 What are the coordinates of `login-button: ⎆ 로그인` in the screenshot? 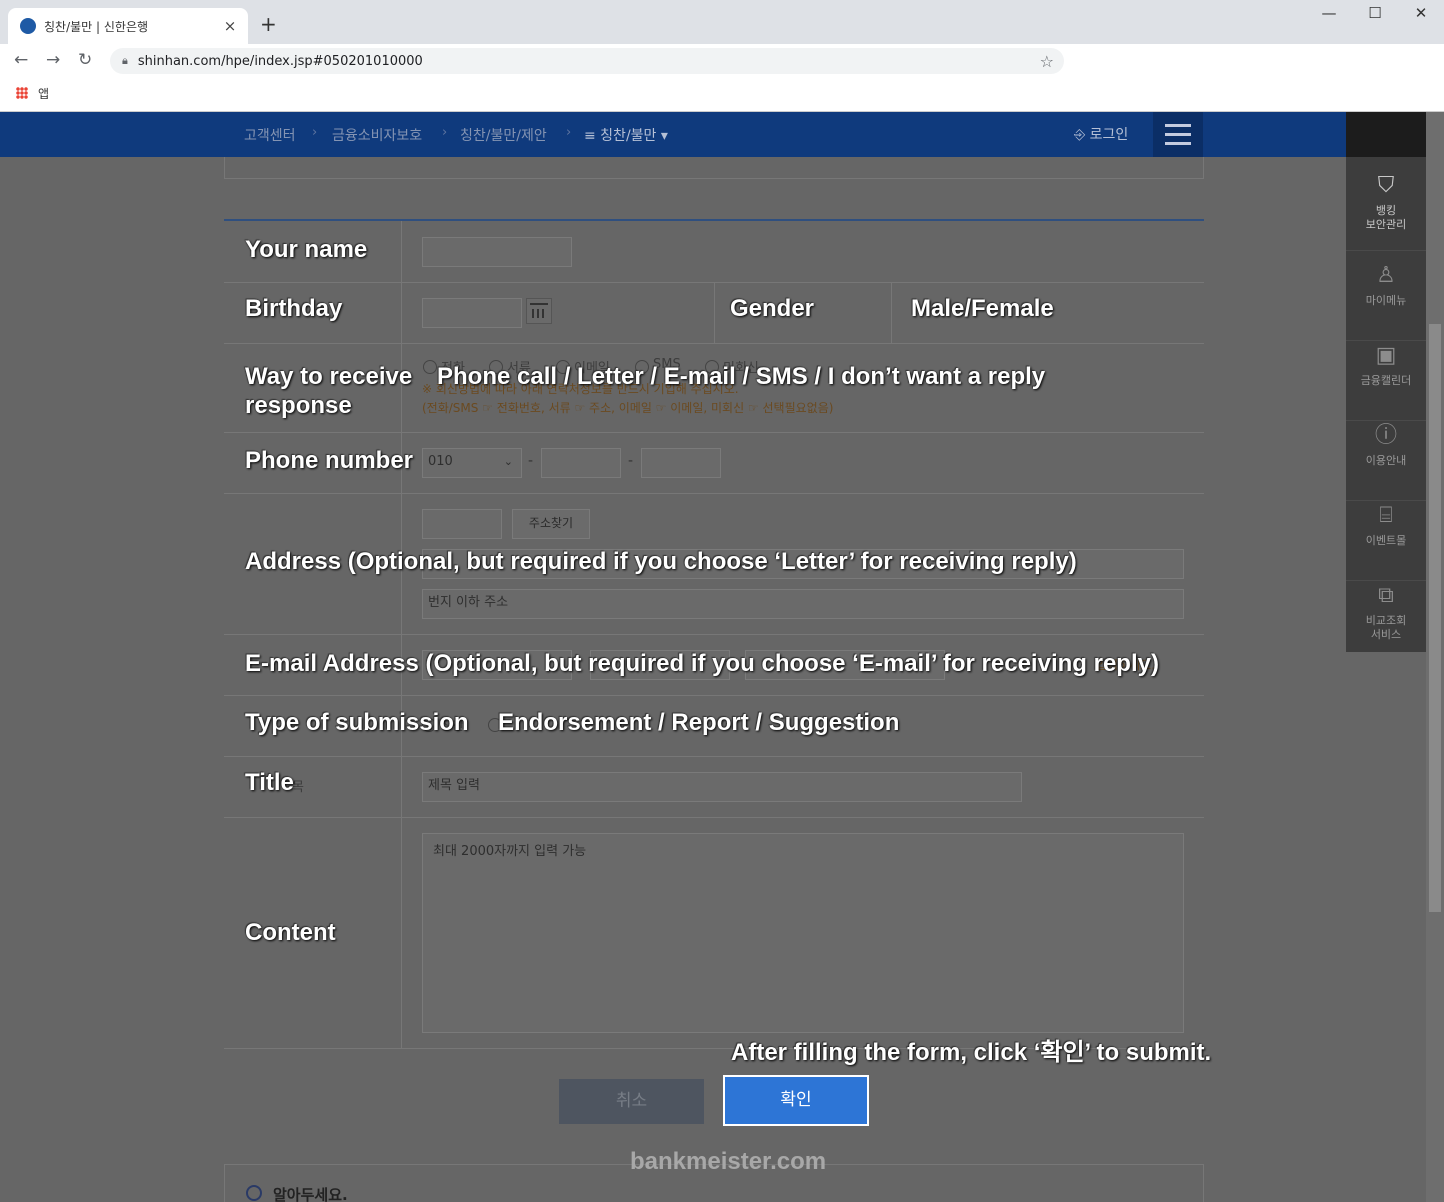 It's located at (1101, 134).